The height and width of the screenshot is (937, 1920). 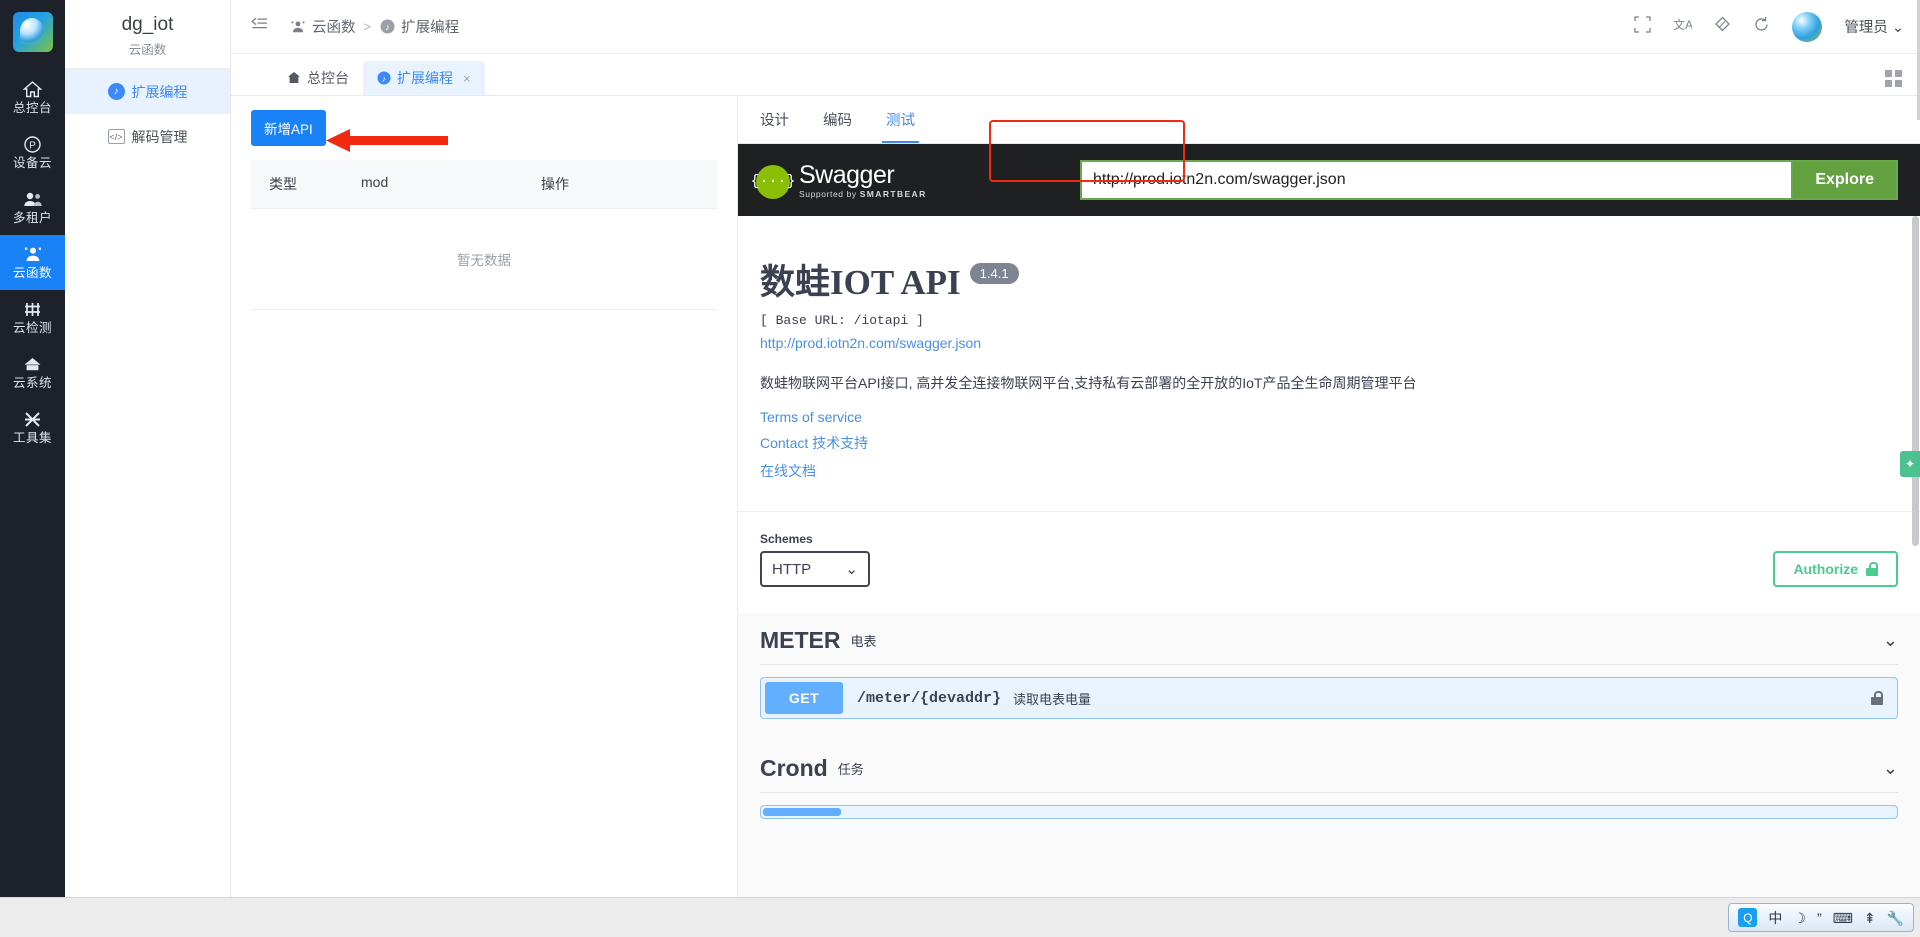 What do you see at coordinates (147, 136) in the screenshot?
I see `sidebar-item-decode-management: </> 解码管理` at bounding box center [147, 136].